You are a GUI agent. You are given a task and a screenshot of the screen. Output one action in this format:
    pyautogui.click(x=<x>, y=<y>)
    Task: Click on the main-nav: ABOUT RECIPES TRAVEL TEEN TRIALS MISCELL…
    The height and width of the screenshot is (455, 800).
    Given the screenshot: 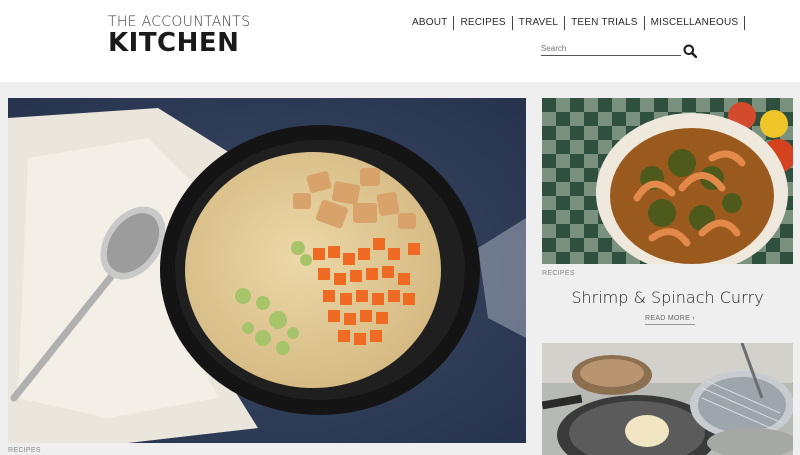 What is the action you would take?
    pyautogui.click(x=576, y=23)
    